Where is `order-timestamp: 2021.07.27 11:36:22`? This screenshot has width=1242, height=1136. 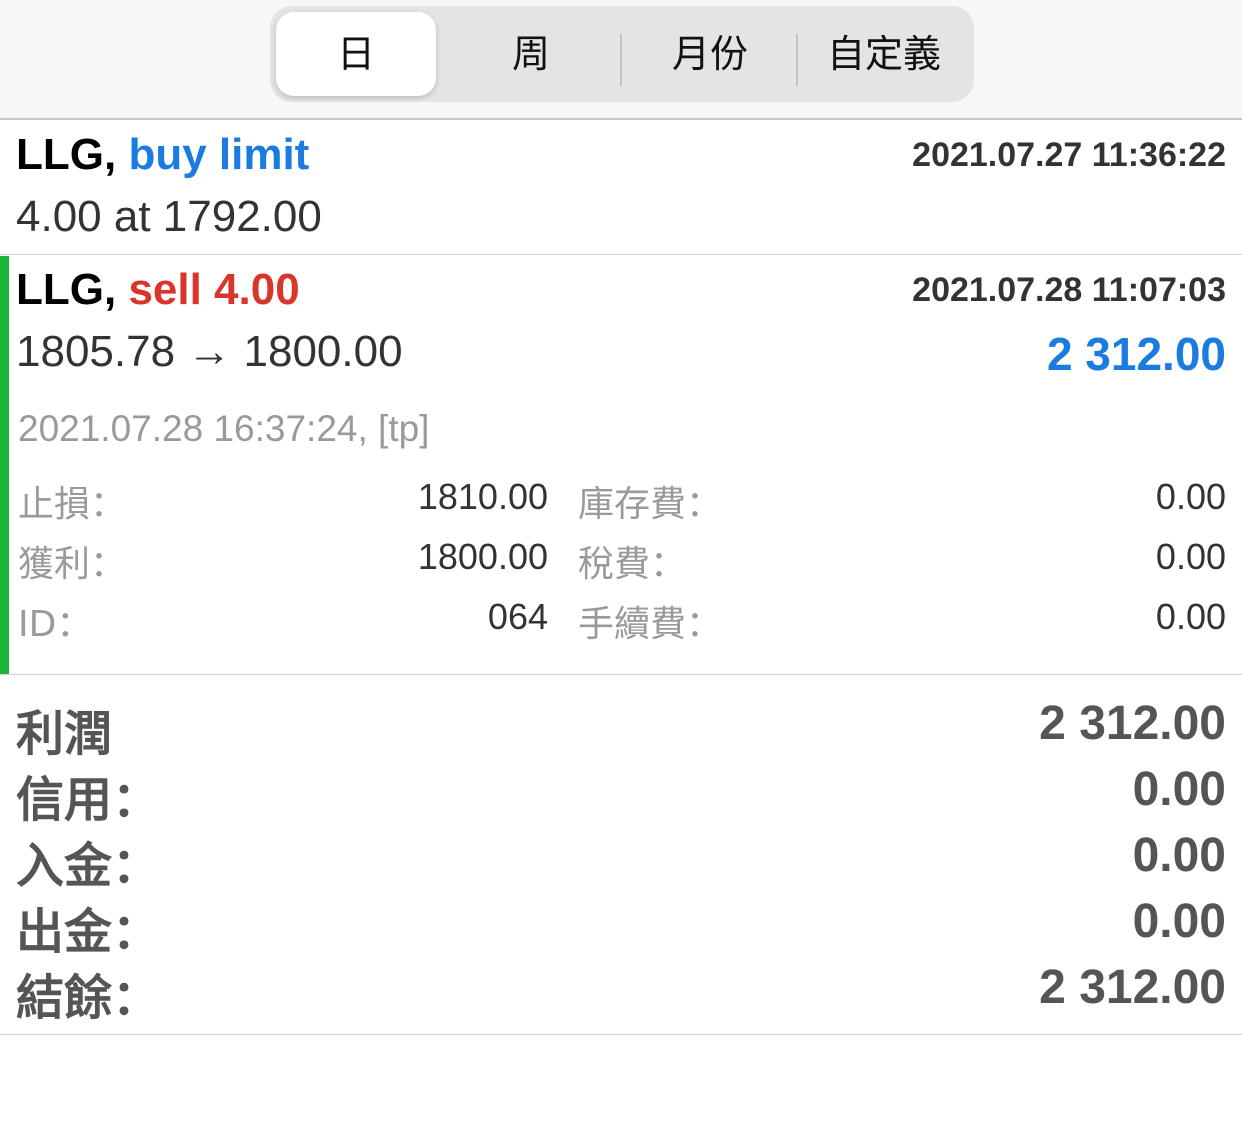 order-timestamp: 2021.07.27 11:36:22 is located at coordinates (1069, 155).